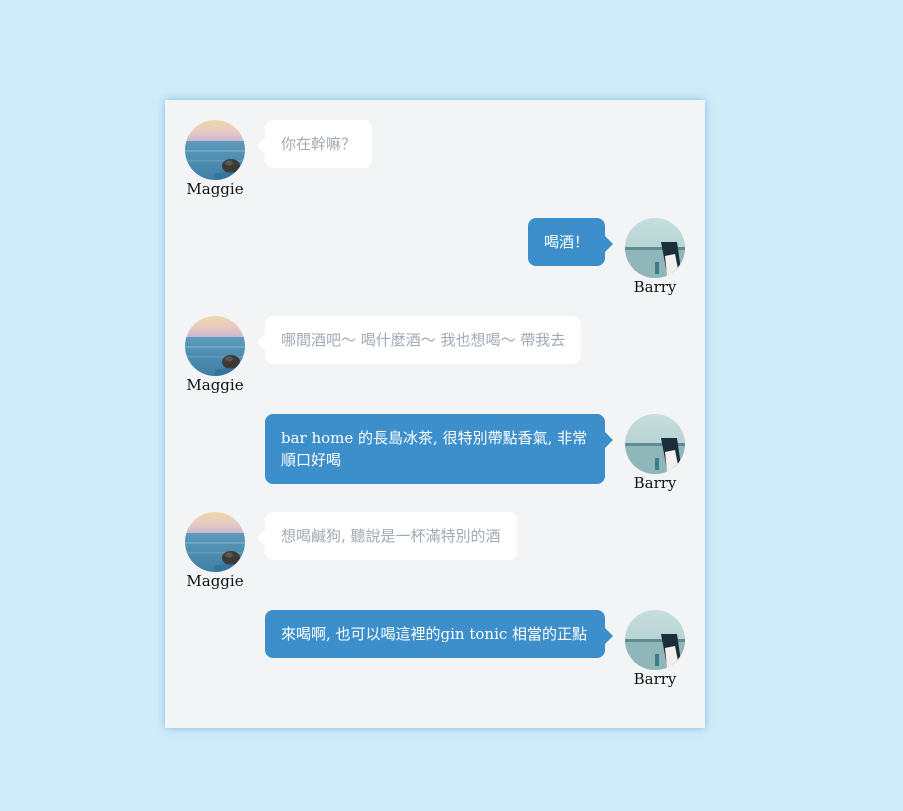 This screenshot has width=903, height=811. Describe the element at coordinates (435, 159) in the screenshot. I see `message-row: Maggie 你在幹嘛？` at that location.